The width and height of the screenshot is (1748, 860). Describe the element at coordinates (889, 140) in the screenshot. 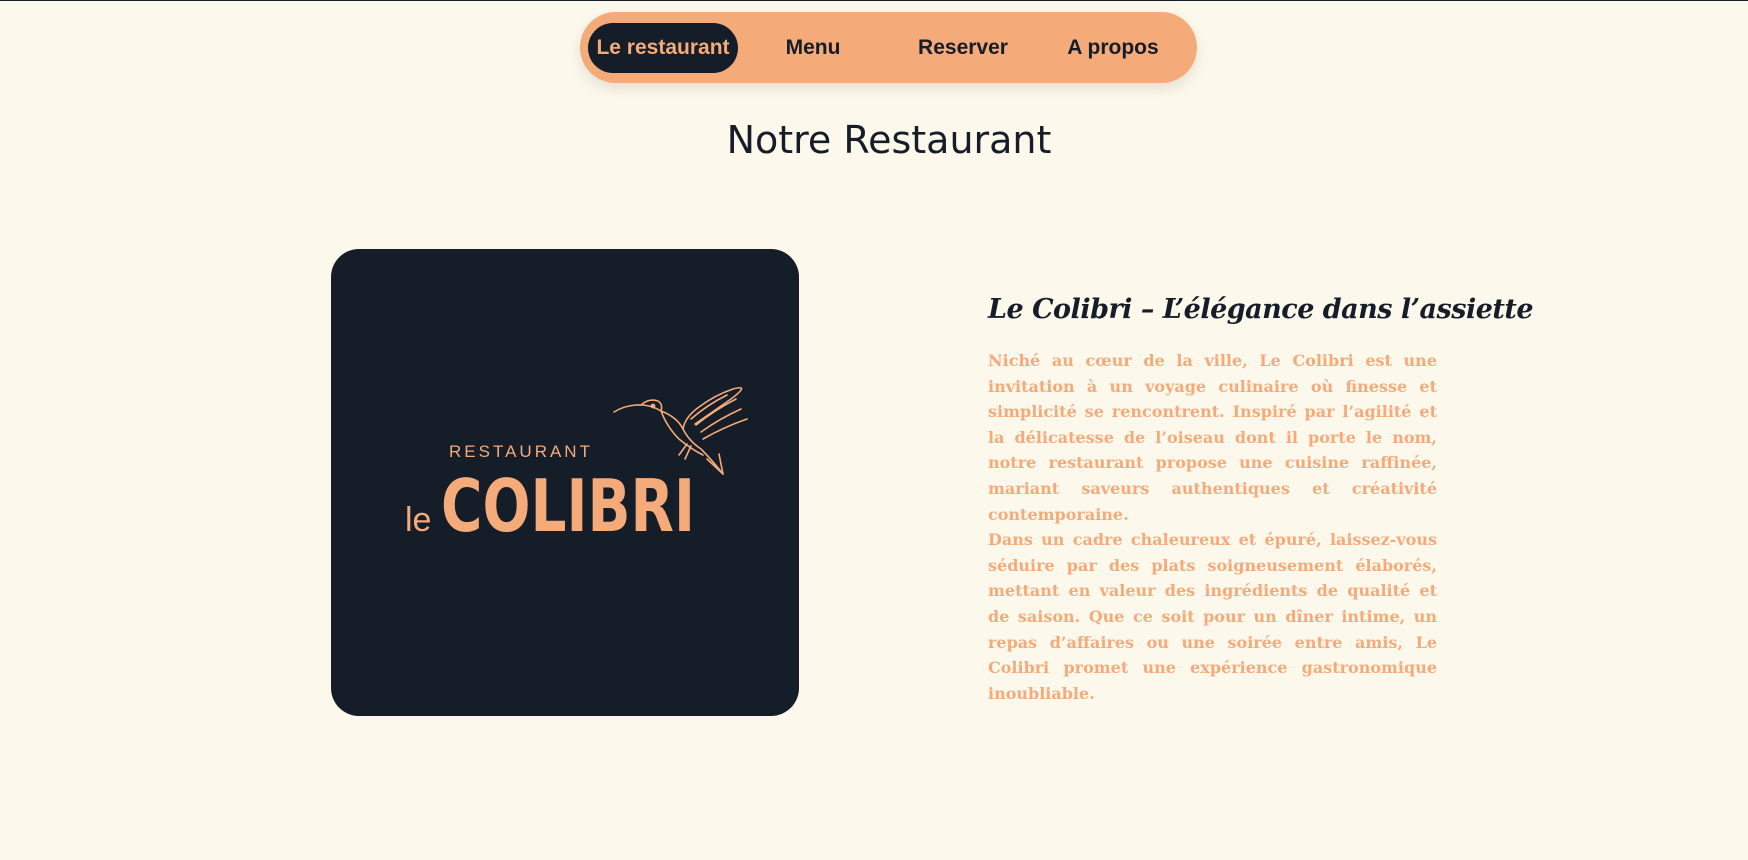

I see `page-title: Notre Restaurant` at that location.